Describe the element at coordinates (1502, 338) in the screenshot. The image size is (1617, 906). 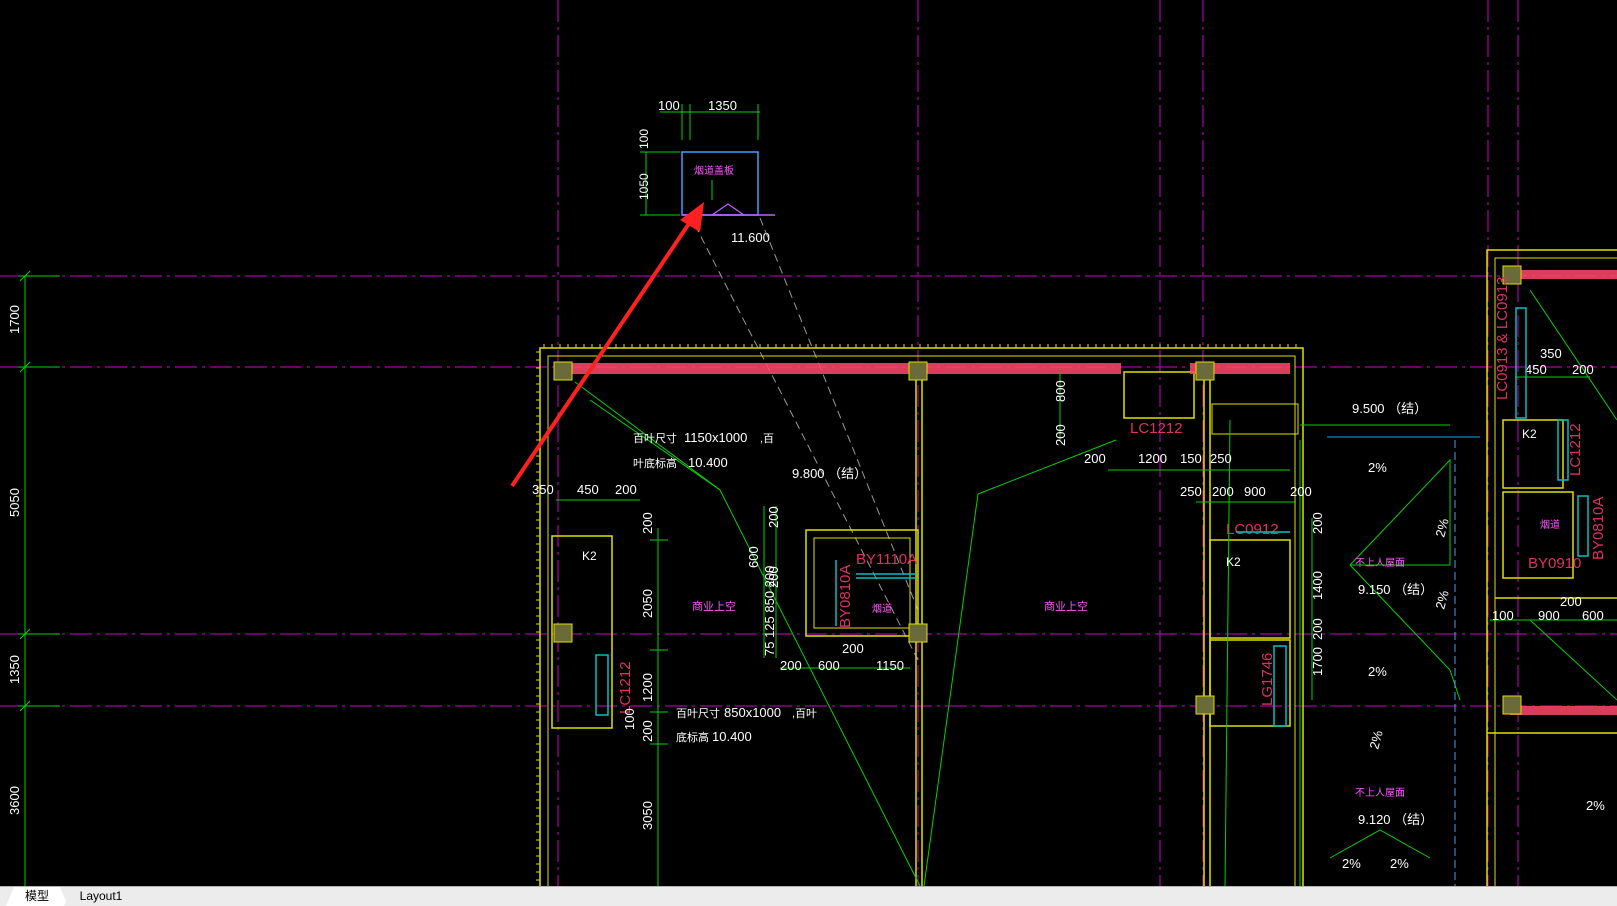
I see `label-lc0913: LC0913 & LC0913` at that location.